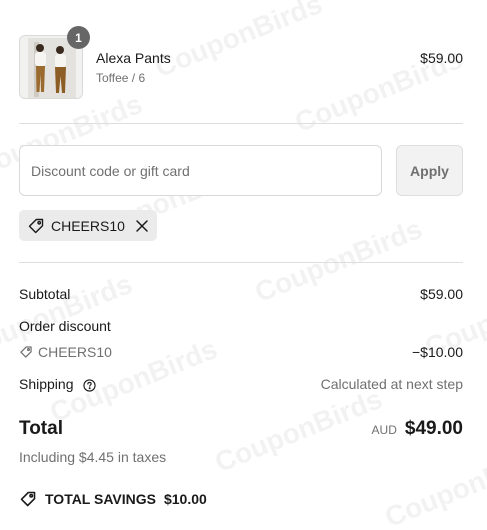  What do you see at coordinates (133, 58) in the screenshot?
I see `product-name: Alexa Pants` at bounding box center [133, 58].